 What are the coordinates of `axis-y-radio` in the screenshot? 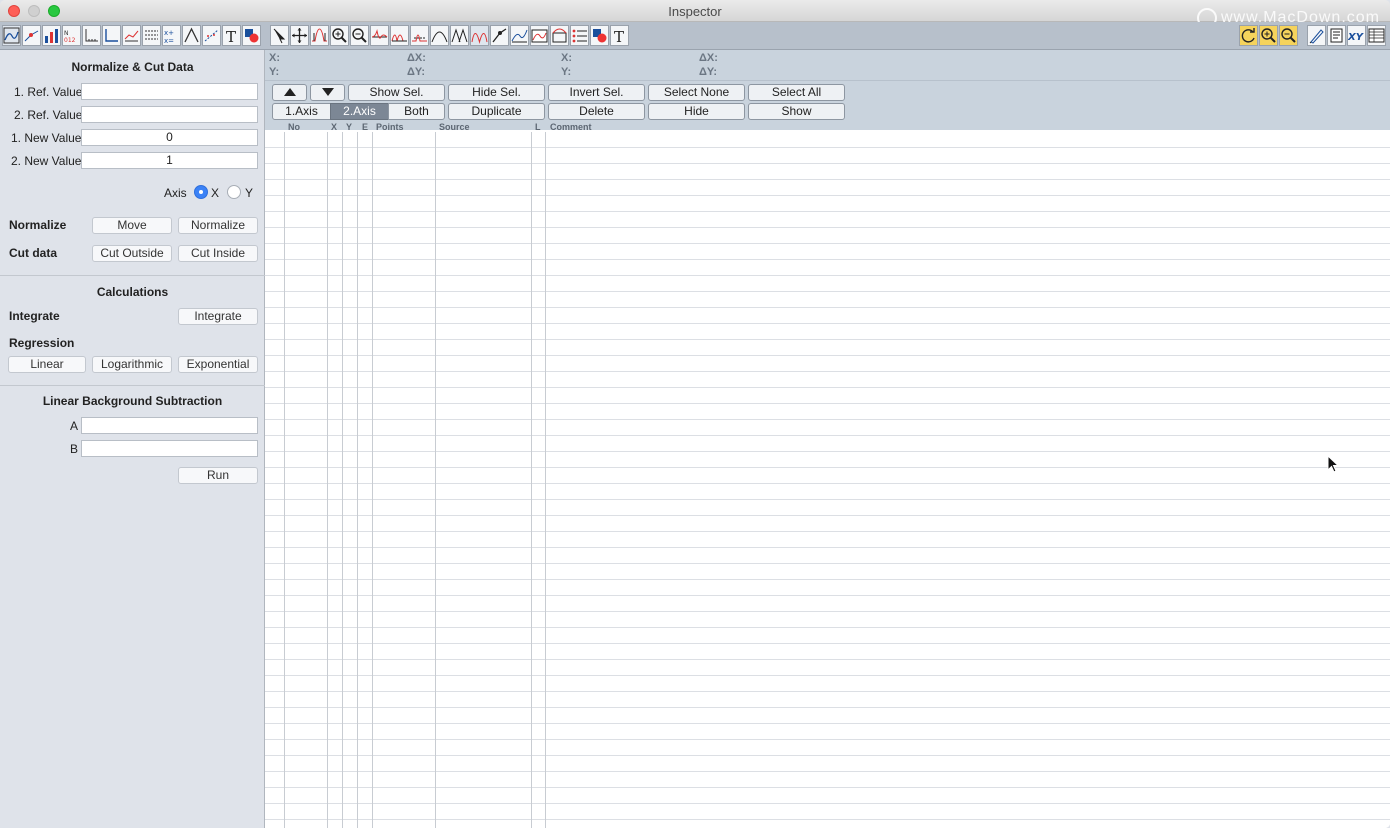 It's located at (234, 192).